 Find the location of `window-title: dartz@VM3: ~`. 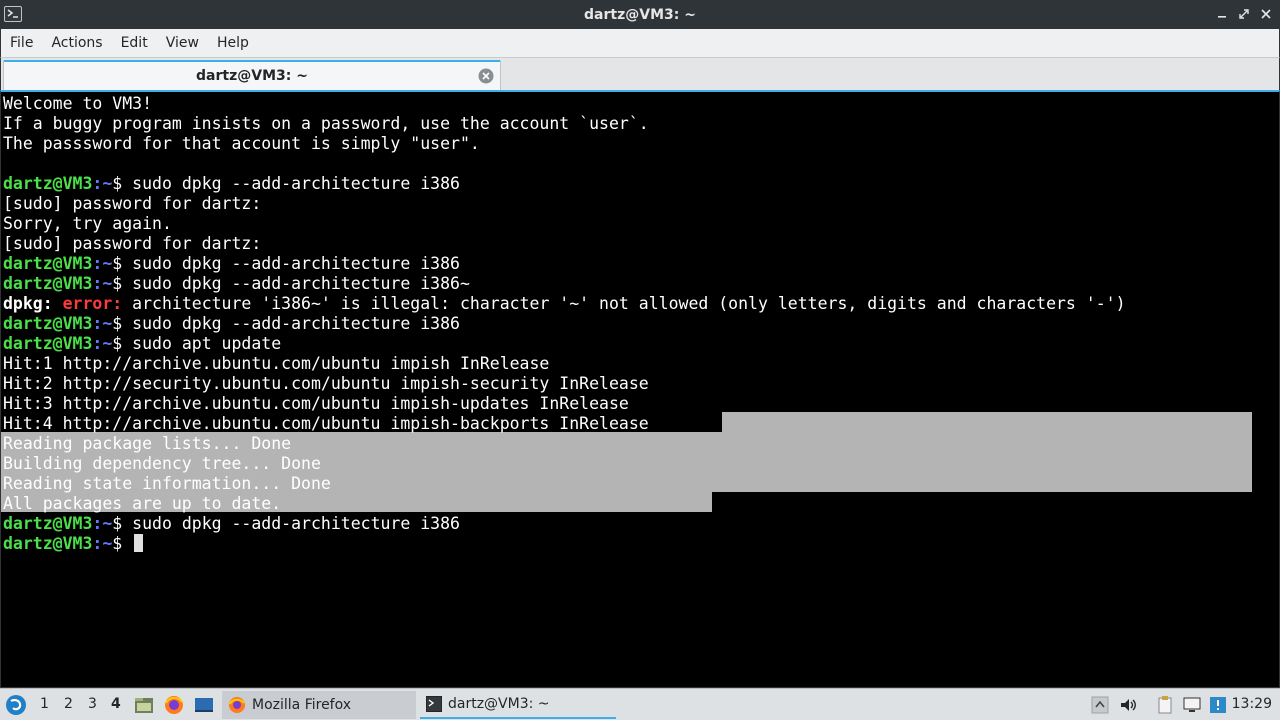

window-title: dartz@VM3: ~ is located at coordinates (640, 14).